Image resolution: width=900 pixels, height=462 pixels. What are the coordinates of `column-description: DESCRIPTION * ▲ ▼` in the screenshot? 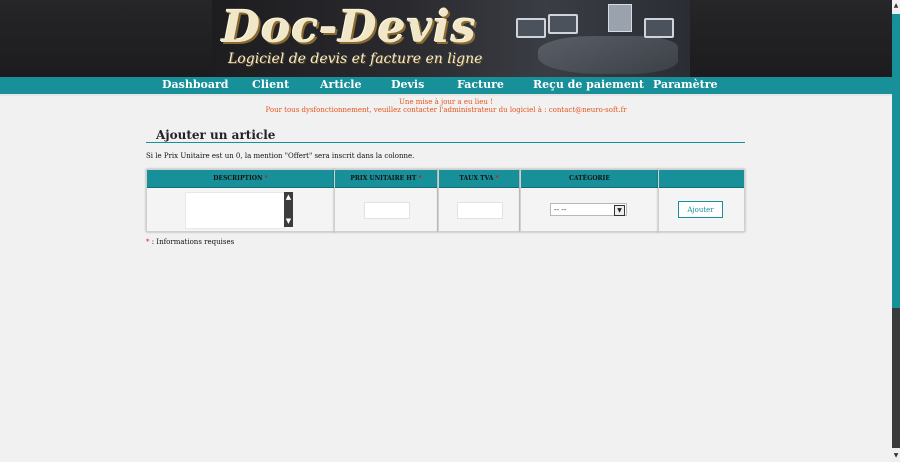 It's located at (240, 200).